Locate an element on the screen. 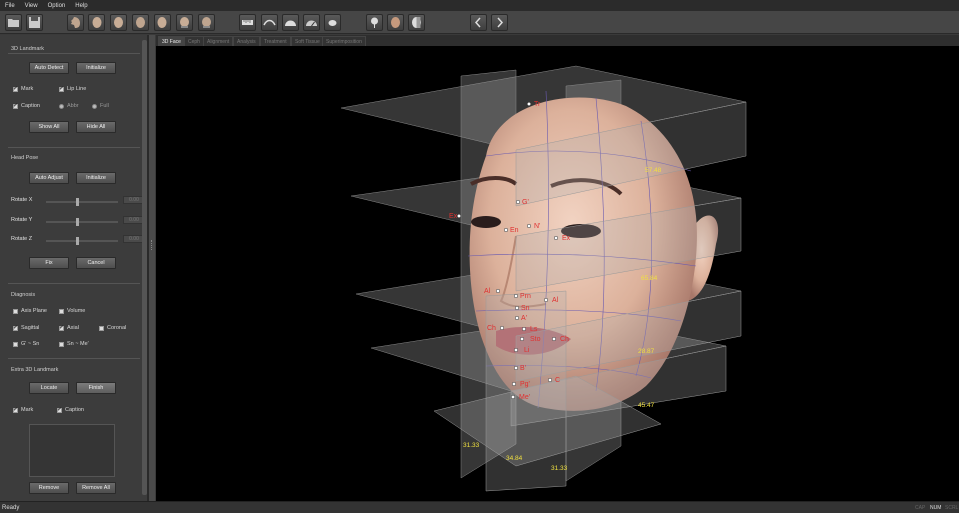 The width and height of the screenshot is (959, 513). auto-adjust-button: Auto Adjust is located at coordinates (49, 178).